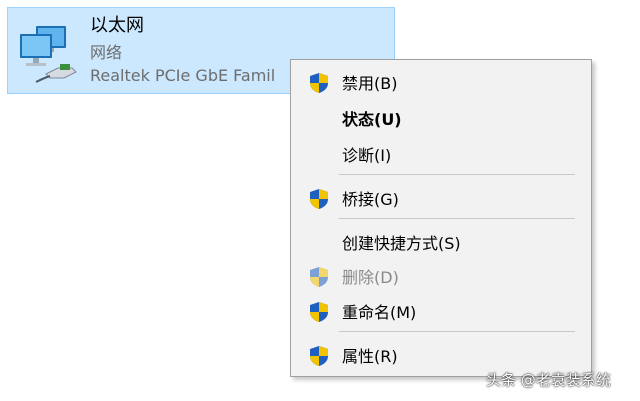  What do you see at coordinates (441, 354) in the screenshot?
I see `menu-item-properties: 属性(R)` at bounding box center [441, 354].